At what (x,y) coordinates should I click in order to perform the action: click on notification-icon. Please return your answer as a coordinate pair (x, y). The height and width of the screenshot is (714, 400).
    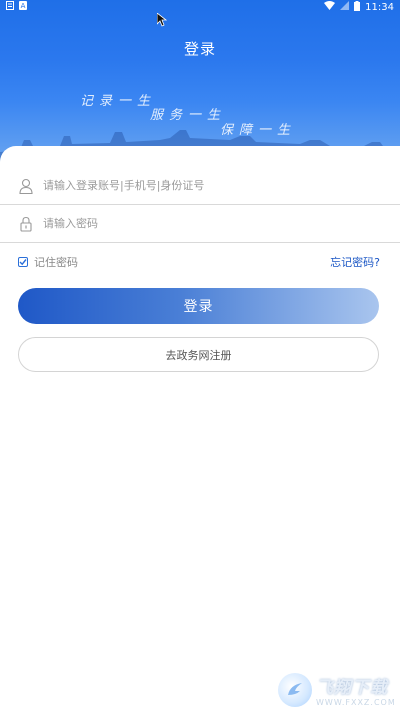
    Looking at the image, I should click on (10, 7).